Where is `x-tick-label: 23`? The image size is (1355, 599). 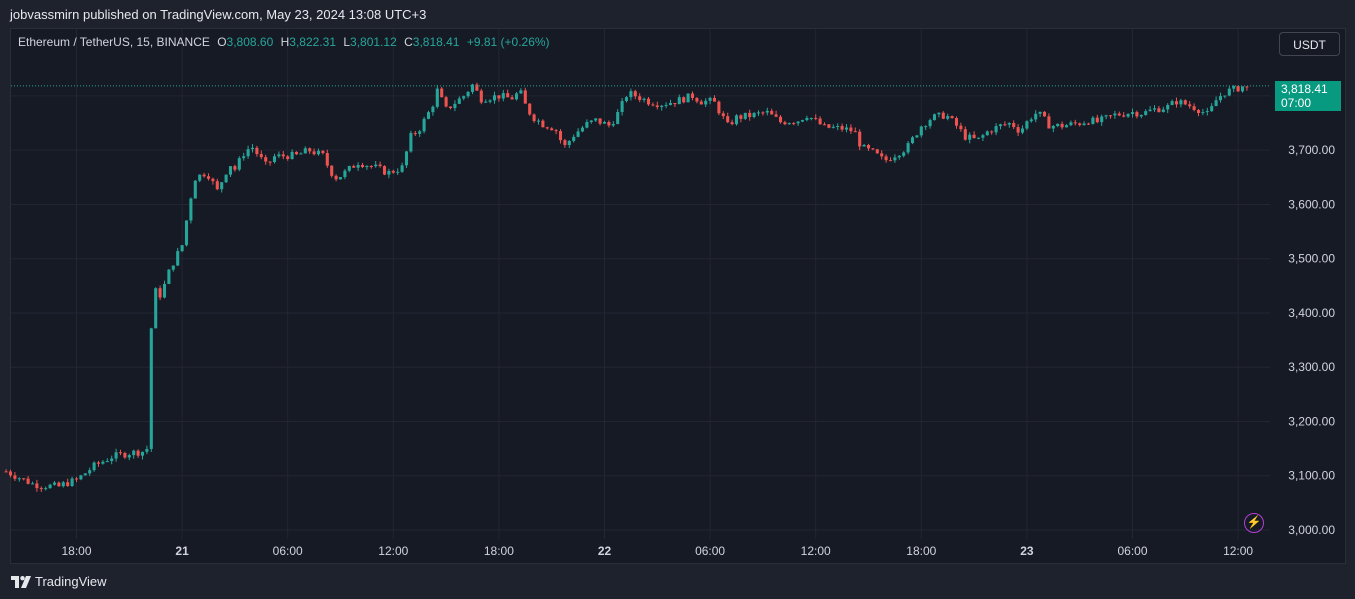 x-tick-label: 23 is located at coordinates (1027, 551).